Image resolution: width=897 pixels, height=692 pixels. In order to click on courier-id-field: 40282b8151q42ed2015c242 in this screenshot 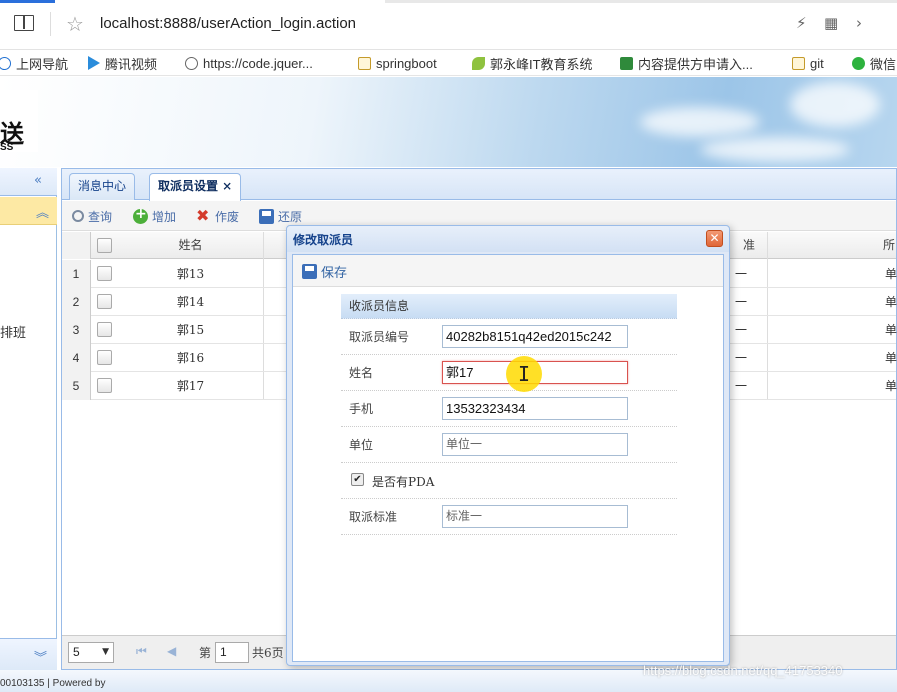, I will do `click(535, 336)`.